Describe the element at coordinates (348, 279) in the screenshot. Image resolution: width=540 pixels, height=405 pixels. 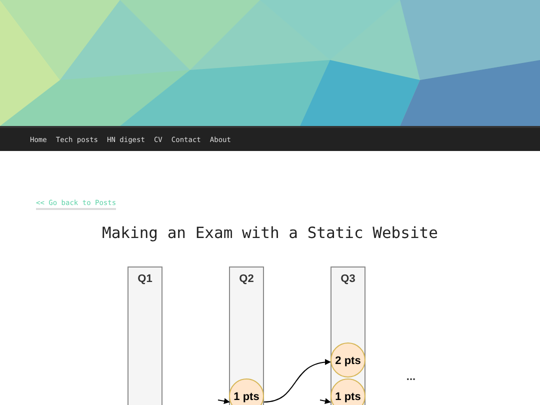
I see `column-label: Q3` at that location.